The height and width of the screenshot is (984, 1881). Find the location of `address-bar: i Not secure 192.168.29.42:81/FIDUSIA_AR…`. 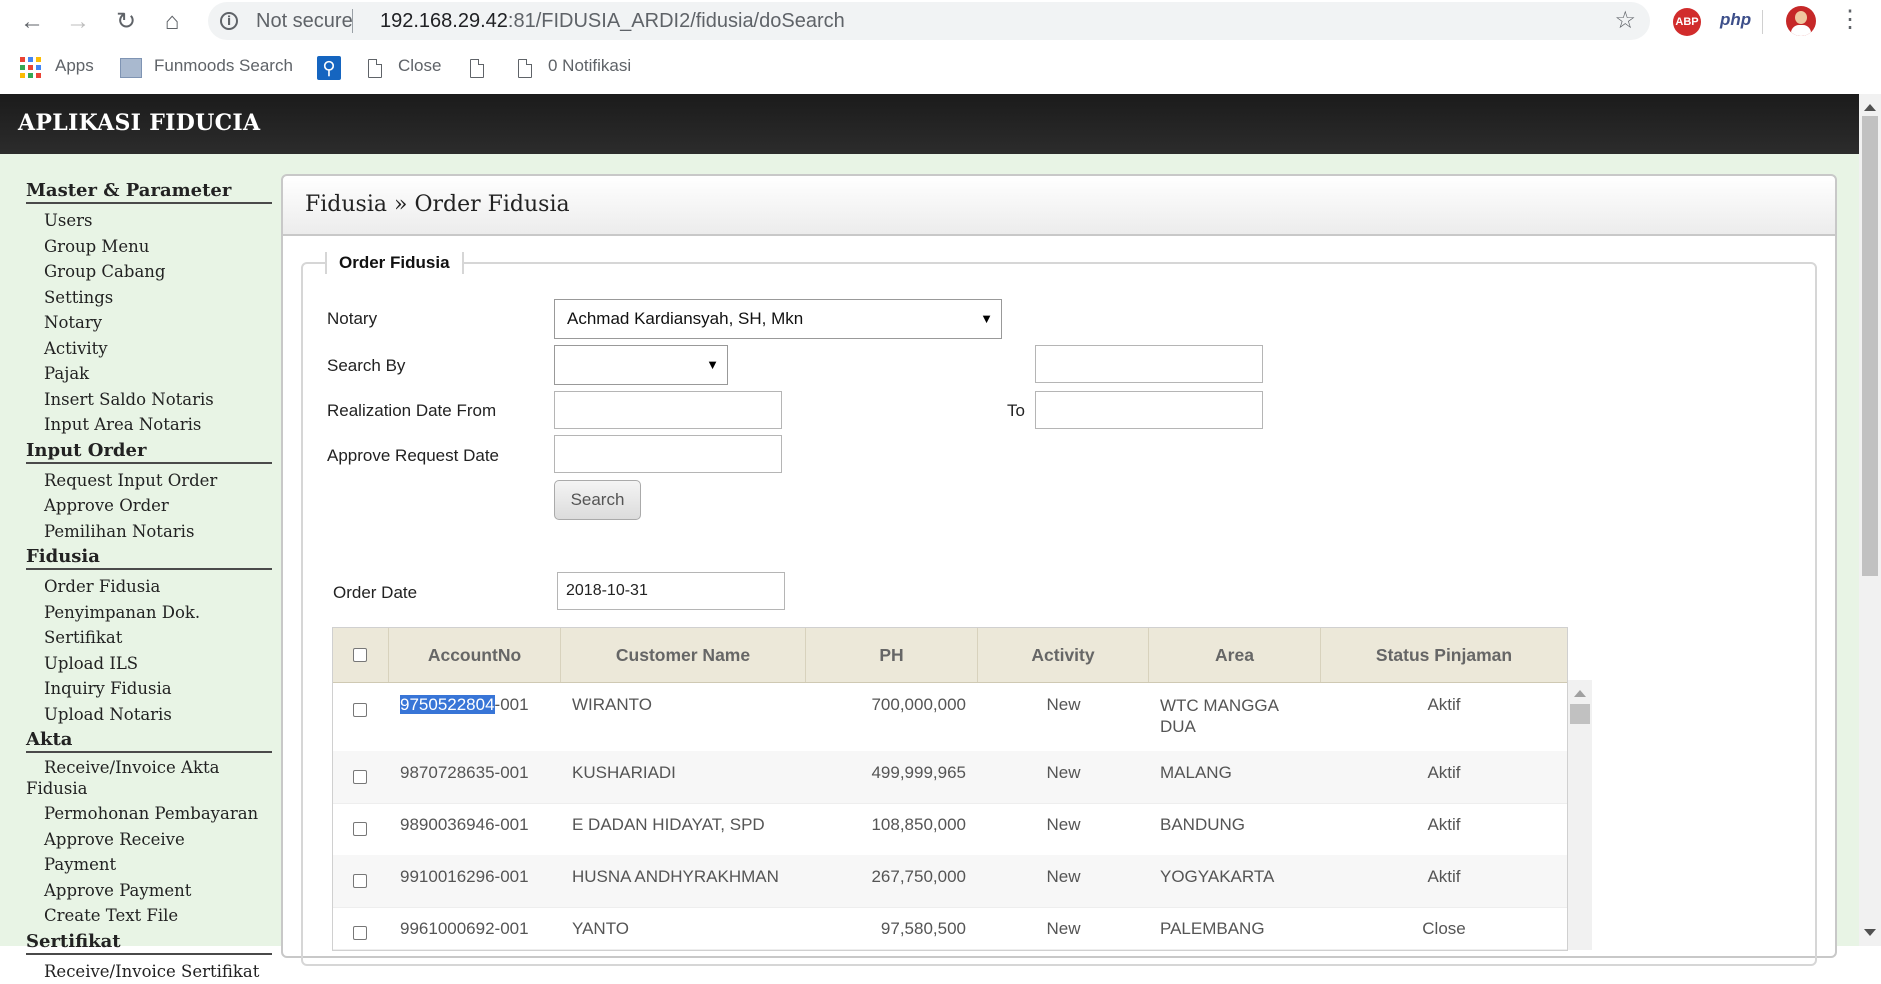

address-bar: i Not secure 192.168.29.42:81/FIDUSIA_AR… is located at coordinates (929, 21).